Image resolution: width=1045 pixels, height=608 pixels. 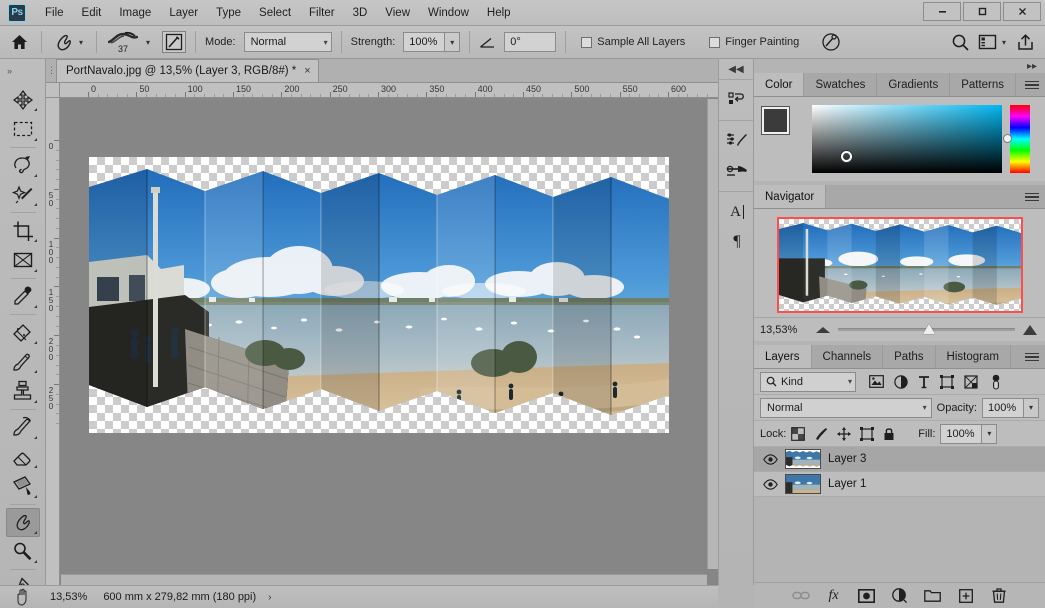 I want to click on zoom-slider-track, so click(x=926, y=329).